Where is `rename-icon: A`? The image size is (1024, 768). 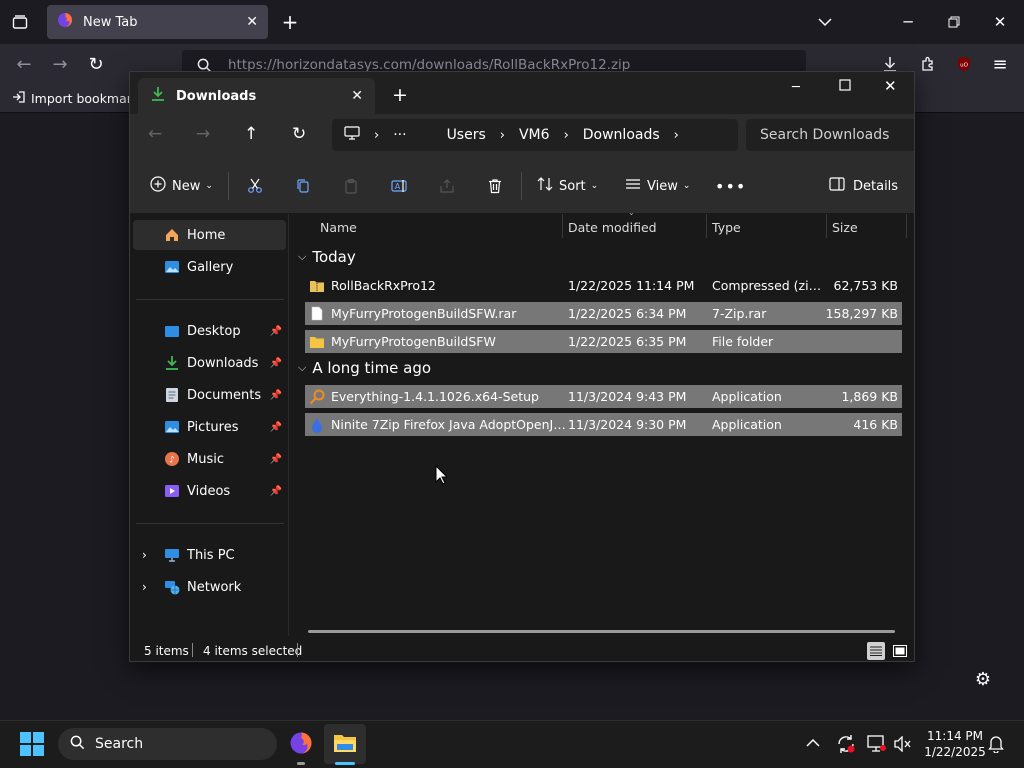
rename-icon: A is located at coordinates (400, 186).